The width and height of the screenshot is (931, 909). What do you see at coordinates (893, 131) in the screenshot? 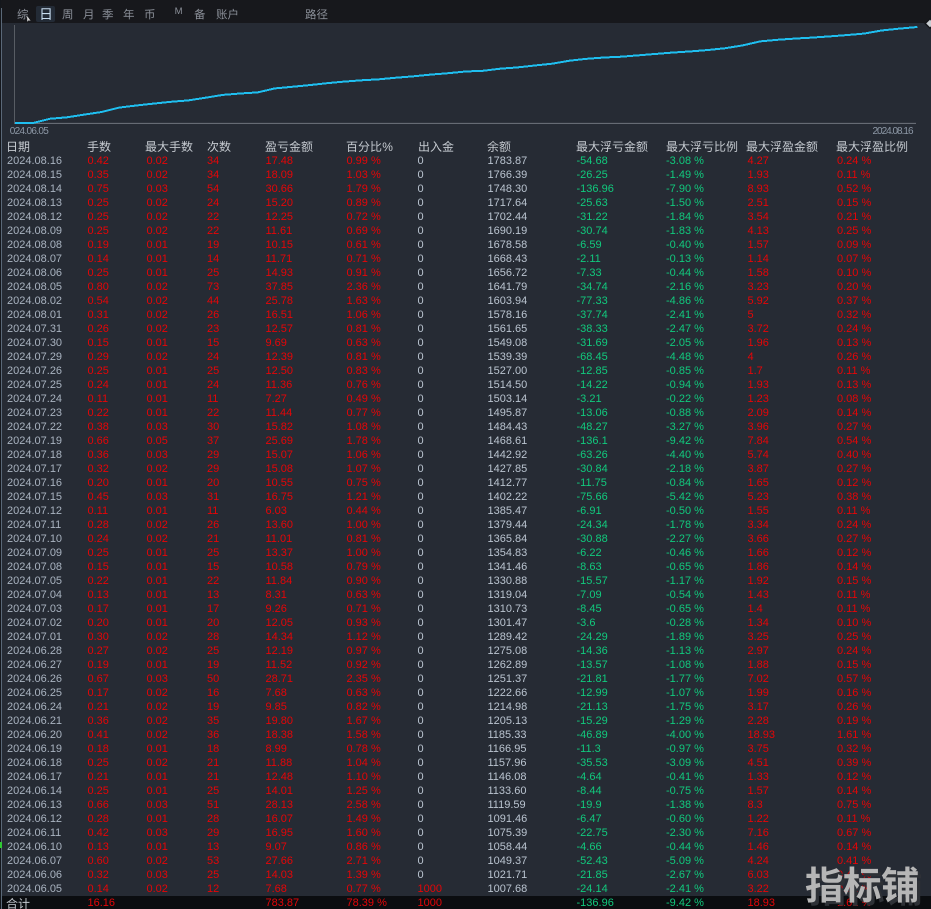
I see `svg-text: 2024.08.16` at bounding box center [893, 131].